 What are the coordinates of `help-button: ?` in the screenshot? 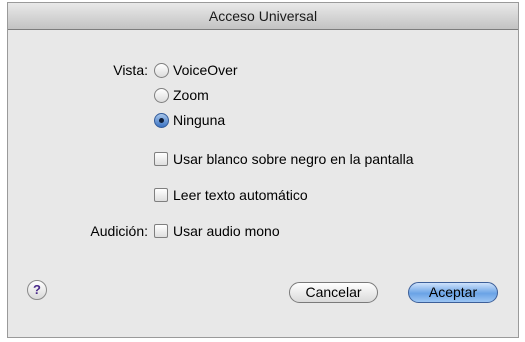 It's located at (37, 290).